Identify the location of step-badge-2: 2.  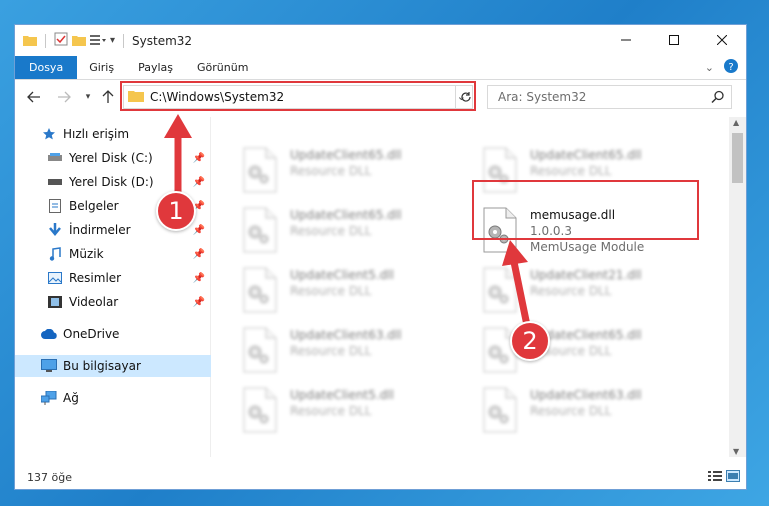
(530, 341).